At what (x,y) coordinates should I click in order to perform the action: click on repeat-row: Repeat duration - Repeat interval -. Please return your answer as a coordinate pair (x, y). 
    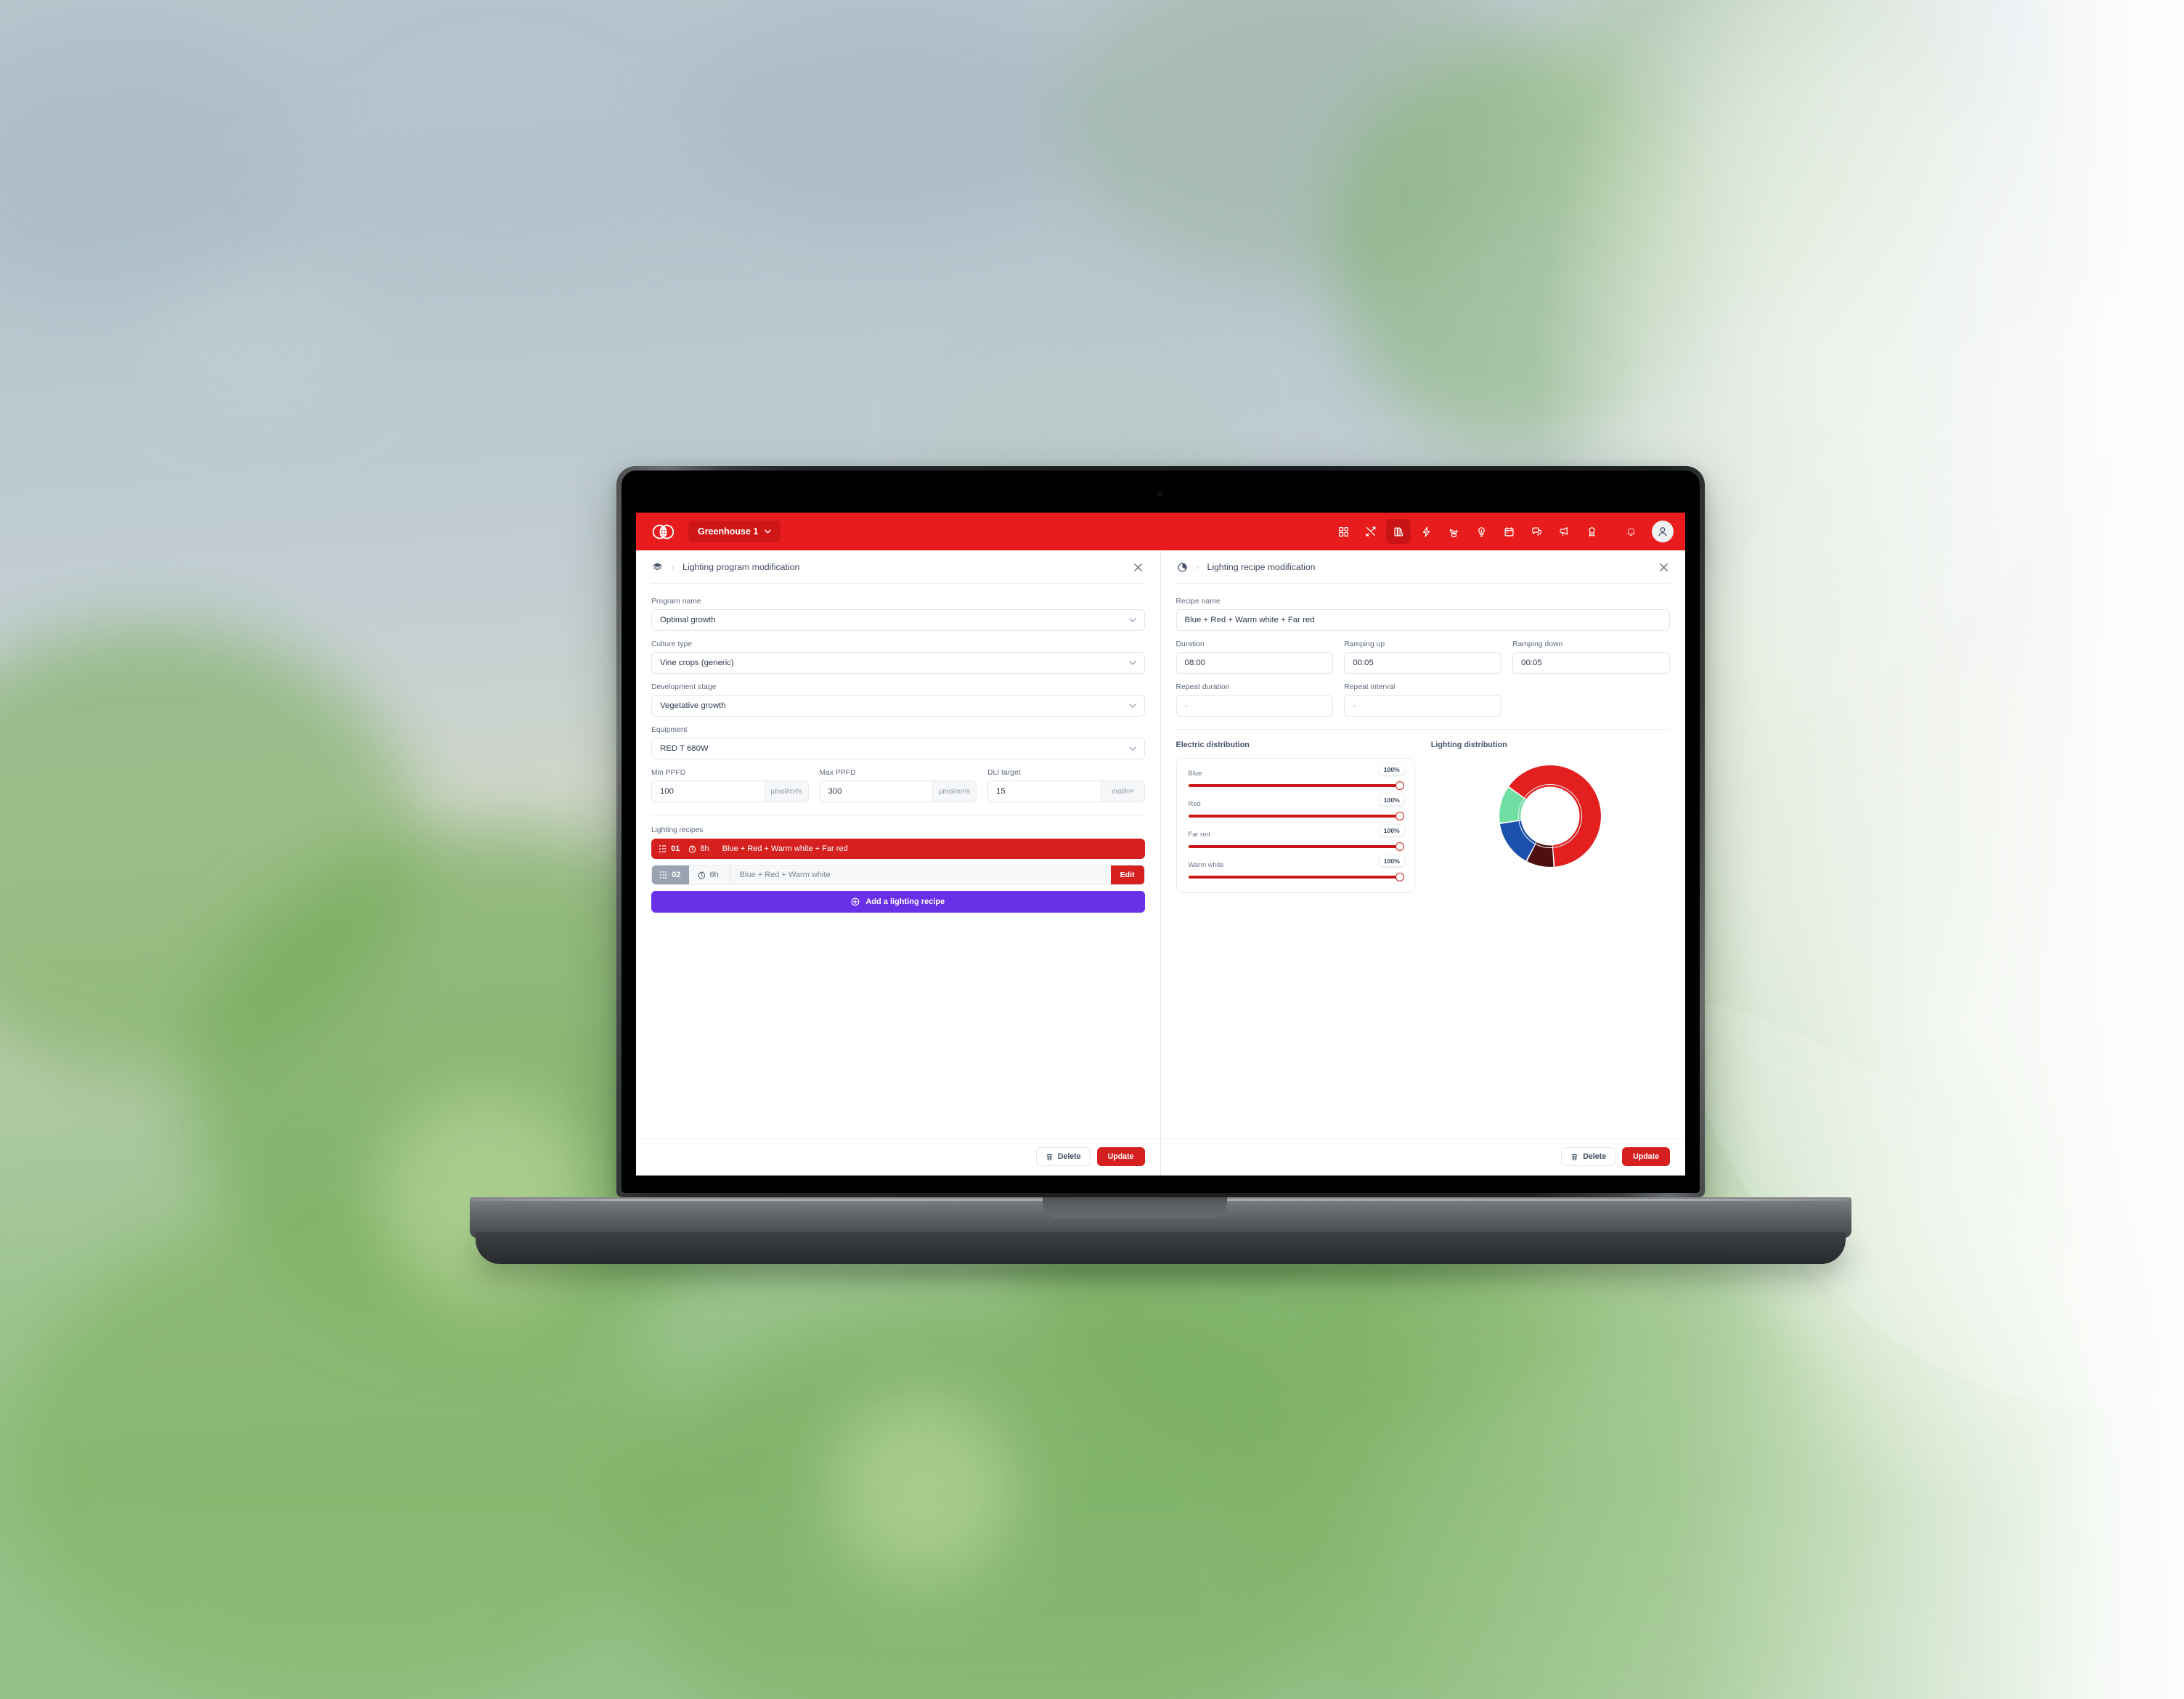
    Looking at the image, I should click on (1423, 700).